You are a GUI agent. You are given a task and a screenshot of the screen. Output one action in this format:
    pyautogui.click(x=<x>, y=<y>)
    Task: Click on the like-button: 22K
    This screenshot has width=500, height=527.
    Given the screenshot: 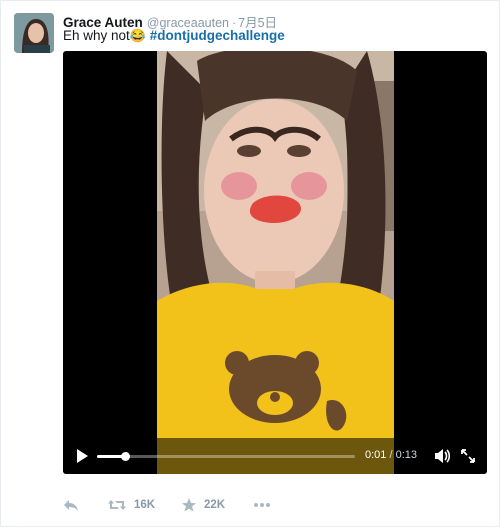 What is the action you would take?
    pyautogui.click(x=203, y=505)
    